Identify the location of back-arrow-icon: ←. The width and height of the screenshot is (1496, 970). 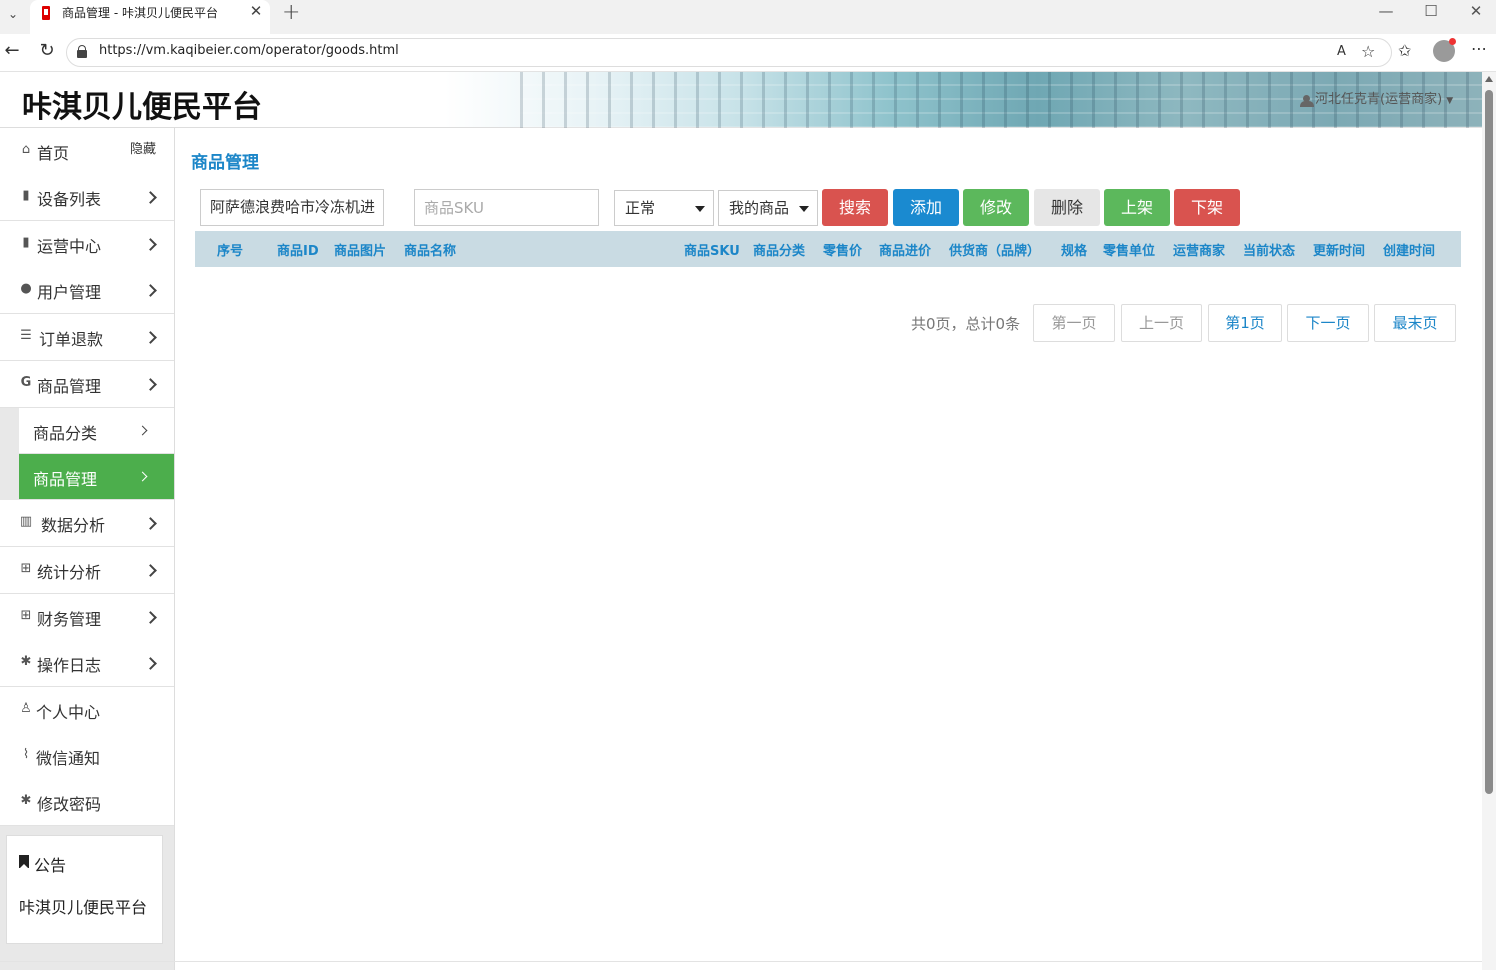
(12, 50).